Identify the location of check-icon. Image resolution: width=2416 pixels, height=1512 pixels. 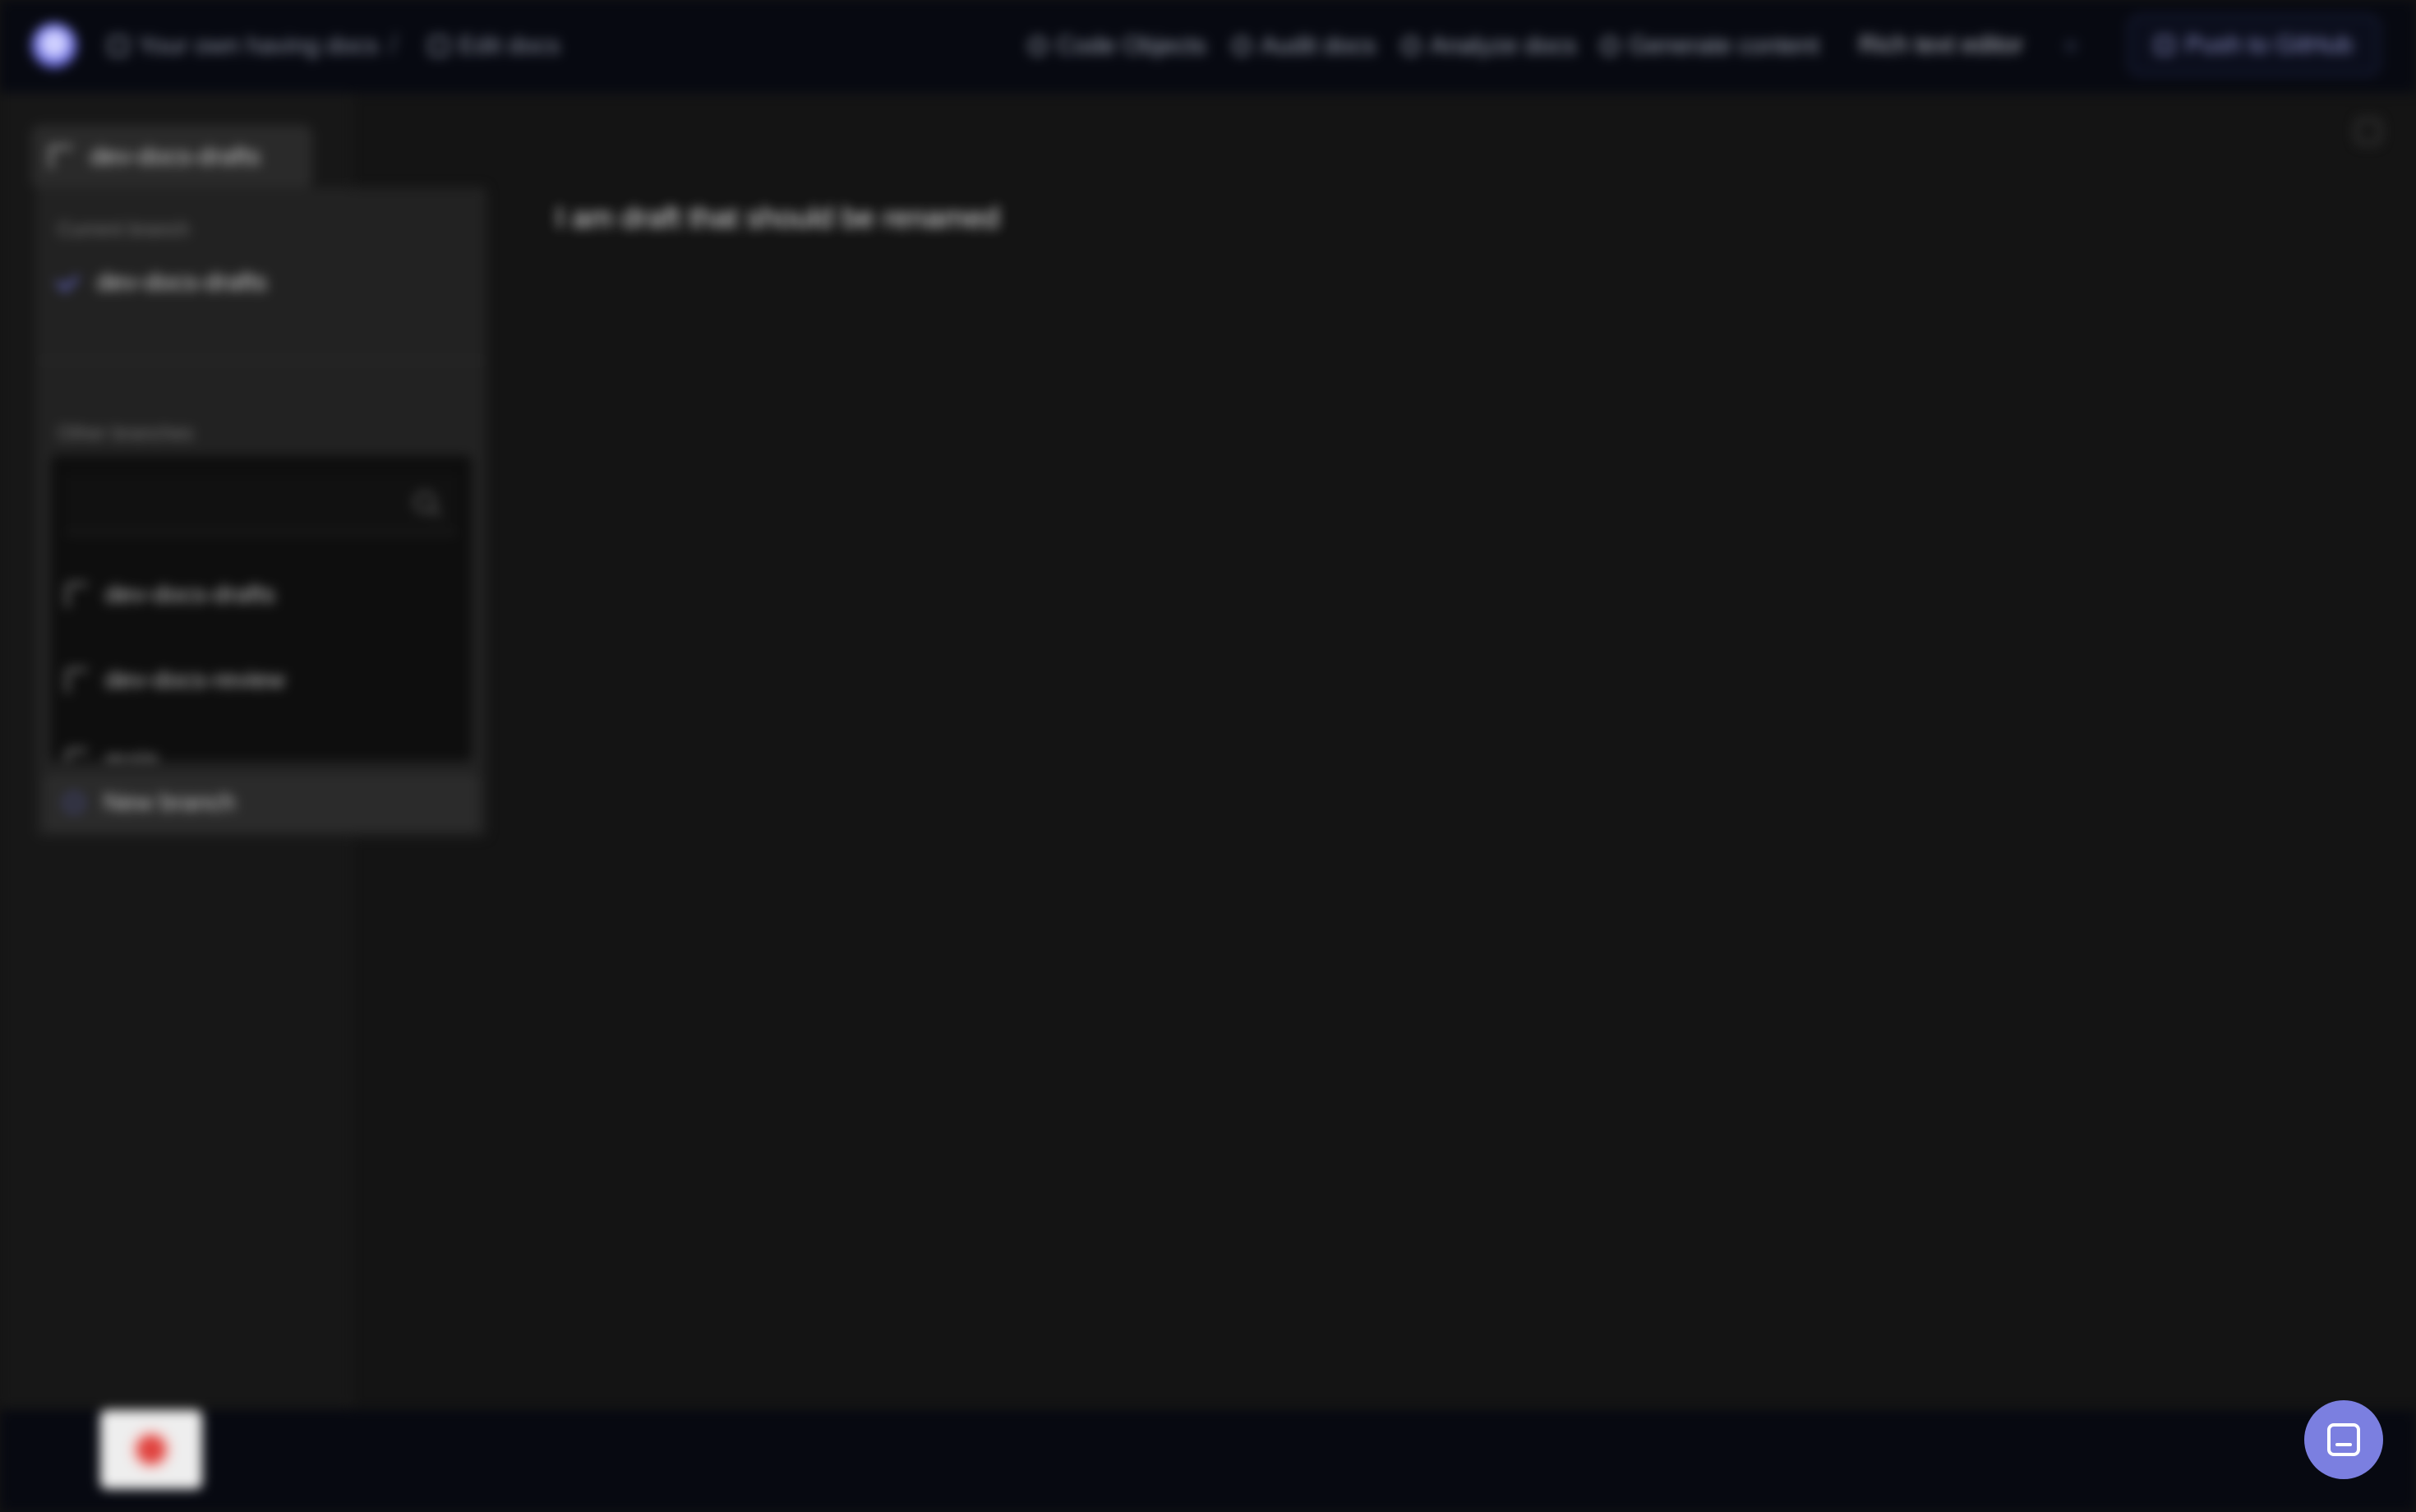
(68, 281).